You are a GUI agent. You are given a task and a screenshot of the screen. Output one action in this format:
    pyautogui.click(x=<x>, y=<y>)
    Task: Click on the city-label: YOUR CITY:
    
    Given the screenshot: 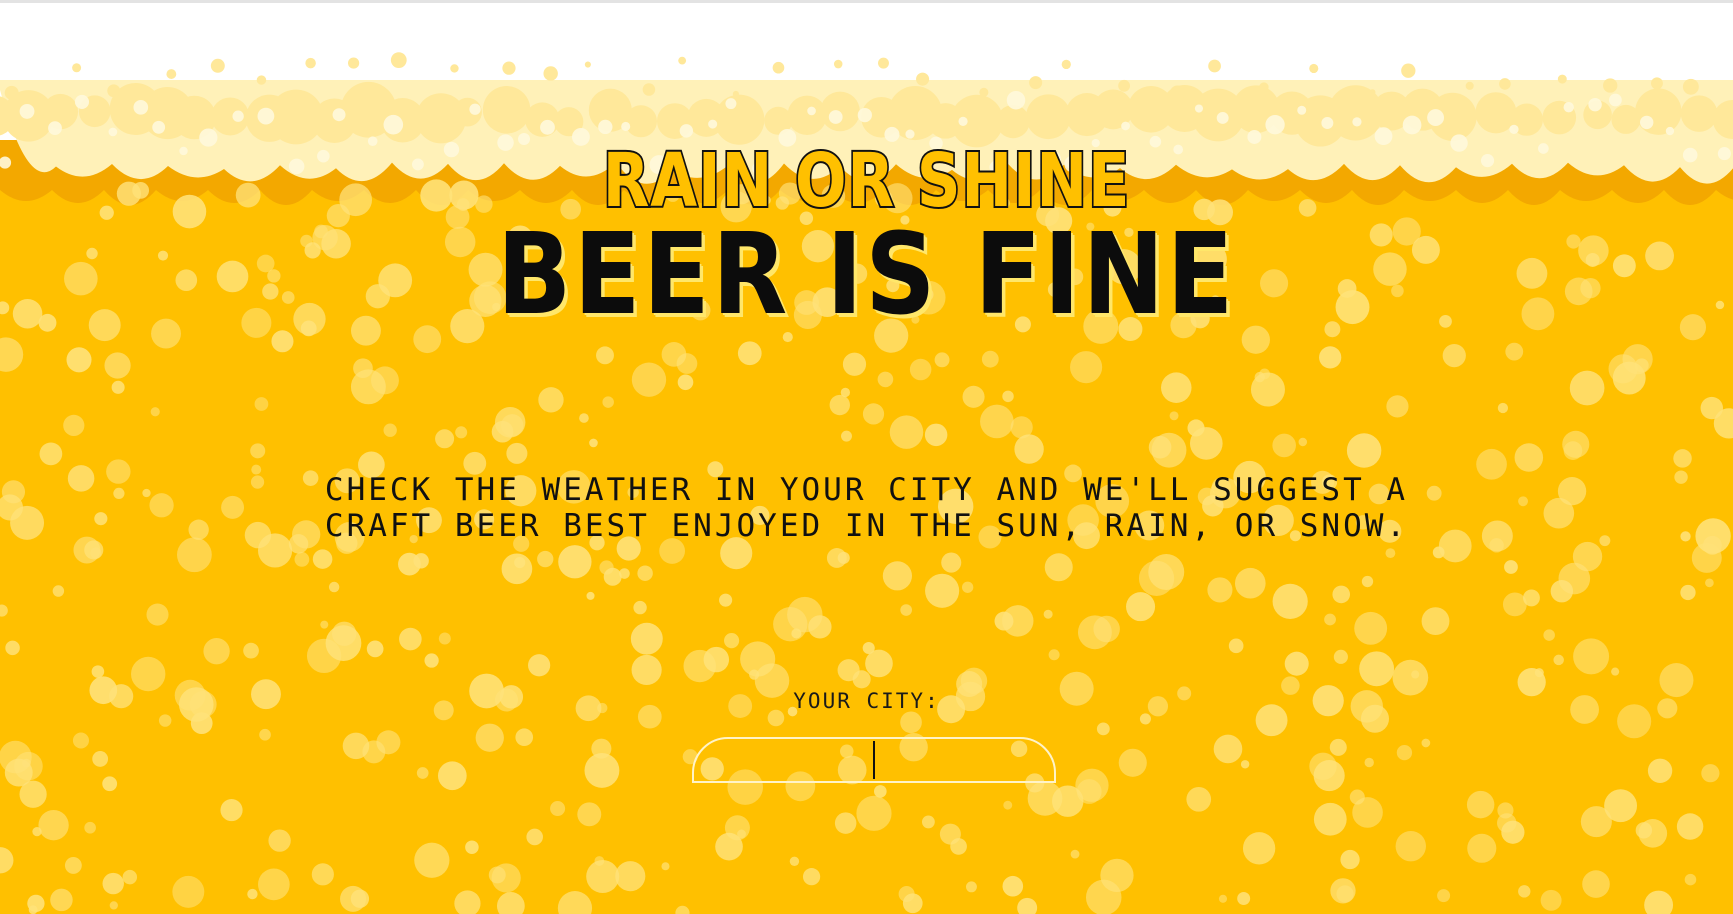 What is the action you would take?
    pyautogui.click(x=866, y=701)
    